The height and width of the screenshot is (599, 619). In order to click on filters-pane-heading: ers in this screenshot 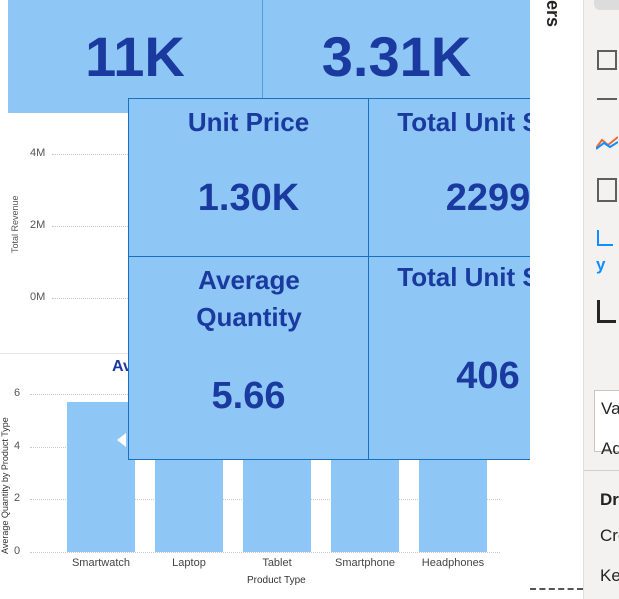, I will do `click(554, 20)`.